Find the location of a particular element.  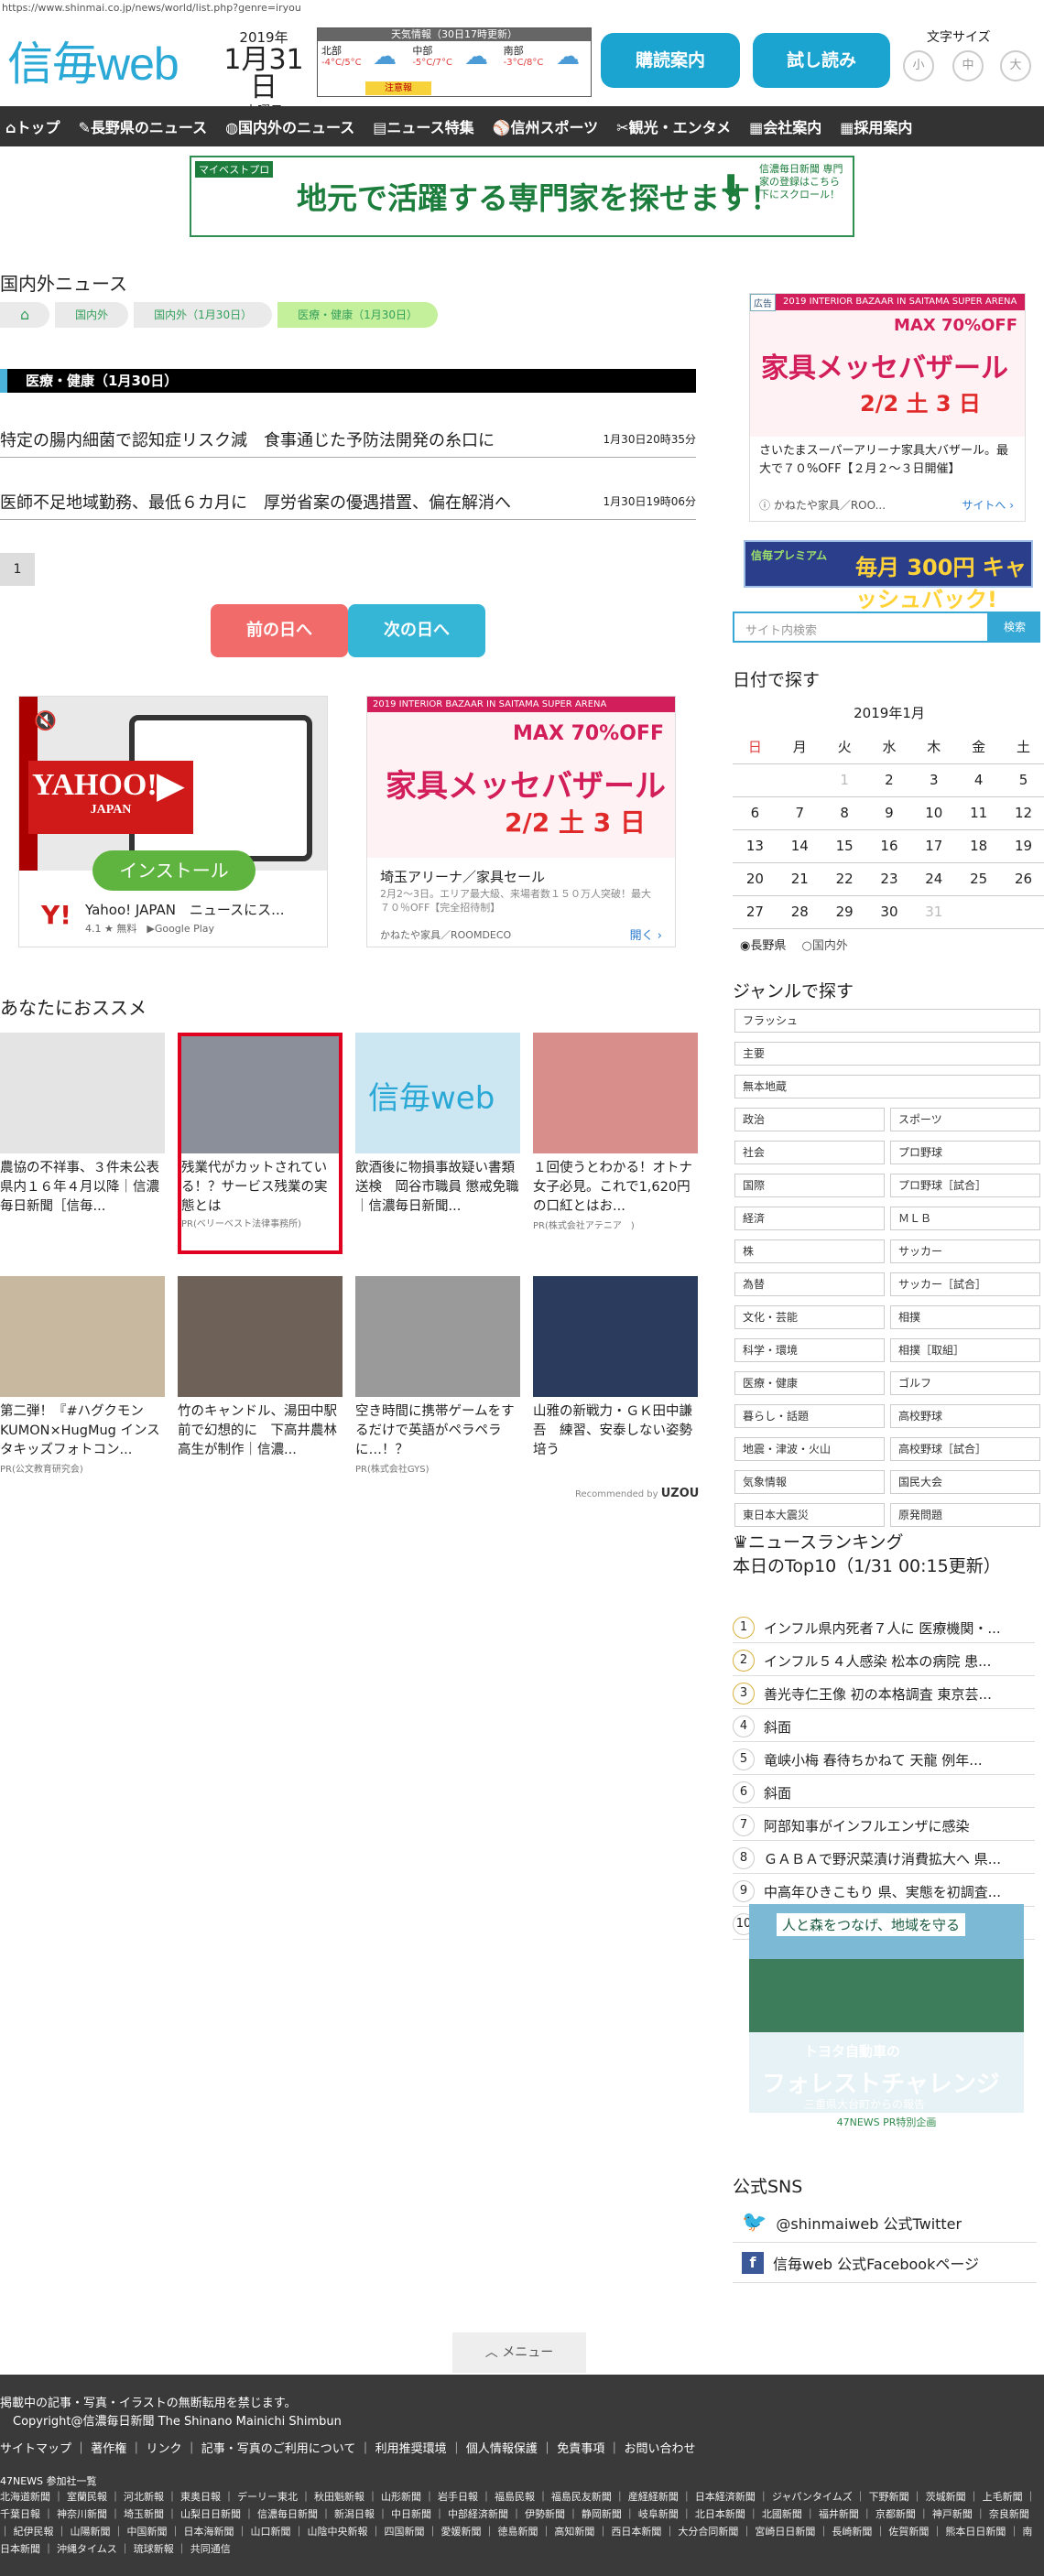

facebook-link: f 信毎web 公式Facebookページ is located at coordinates (885, 2263).